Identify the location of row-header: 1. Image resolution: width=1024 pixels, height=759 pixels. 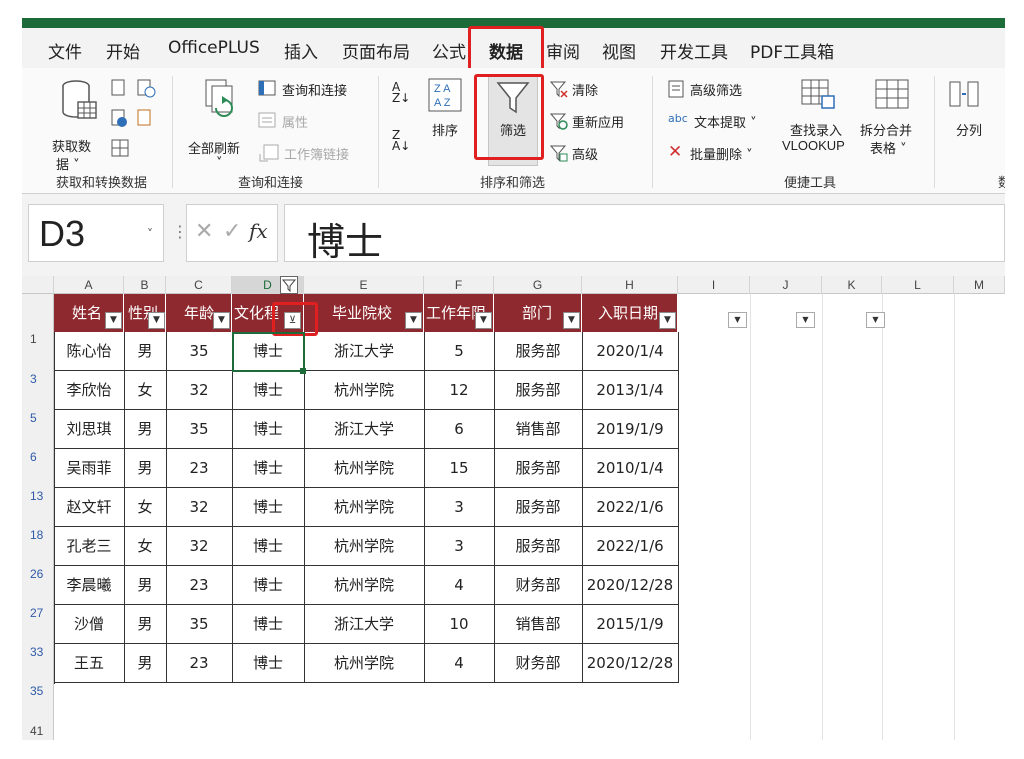
(38, 339).